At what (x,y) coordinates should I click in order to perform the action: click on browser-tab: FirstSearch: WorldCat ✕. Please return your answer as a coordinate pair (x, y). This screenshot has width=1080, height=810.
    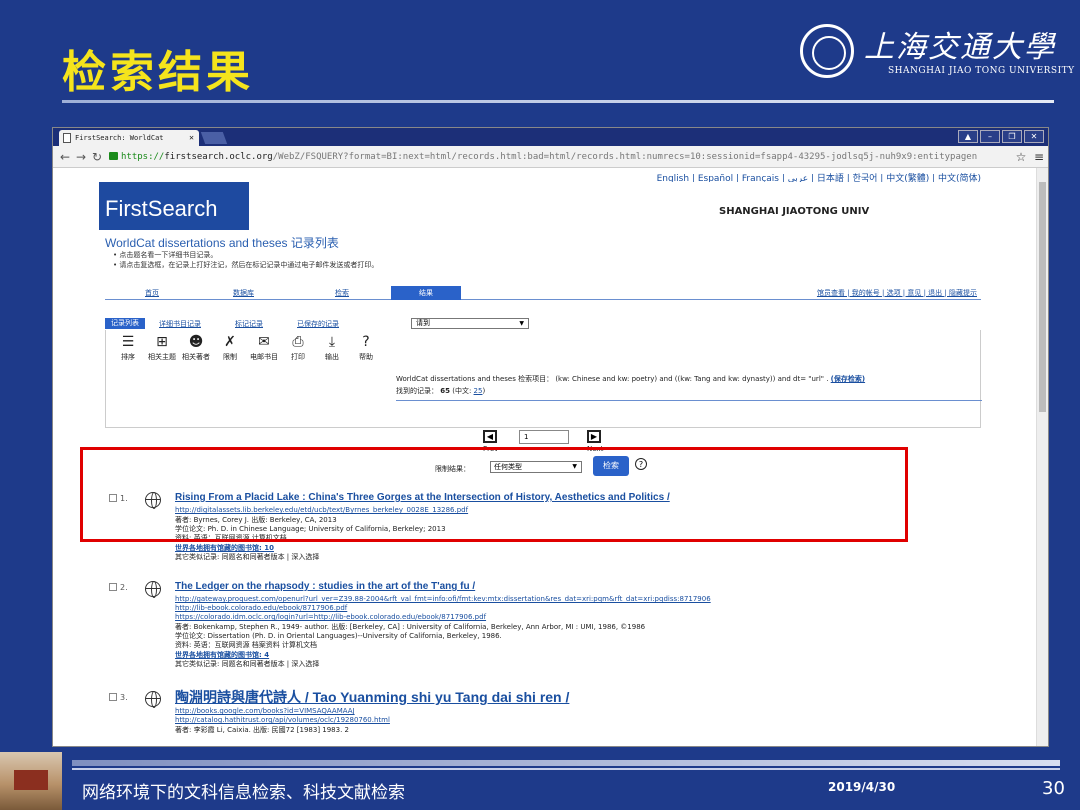
    Looking at the image, I should click on (129, 138).